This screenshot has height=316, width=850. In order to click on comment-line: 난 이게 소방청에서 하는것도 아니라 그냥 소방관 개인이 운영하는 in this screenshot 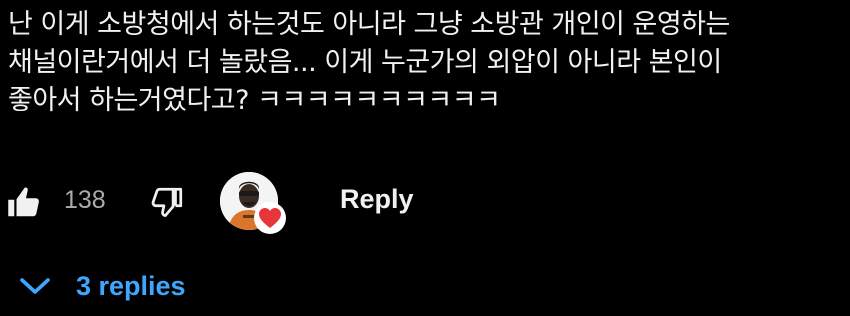, I will do `click(369, 24)`.